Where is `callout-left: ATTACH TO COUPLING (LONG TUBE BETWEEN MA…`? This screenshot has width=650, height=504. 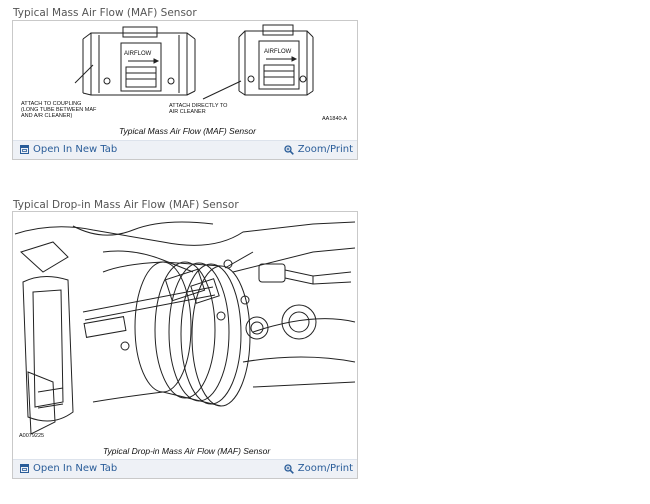 callout-left: ATTACH TO COUPLING (LONG TUBE BETWEEN MA… is located at coordinates (59, 110).